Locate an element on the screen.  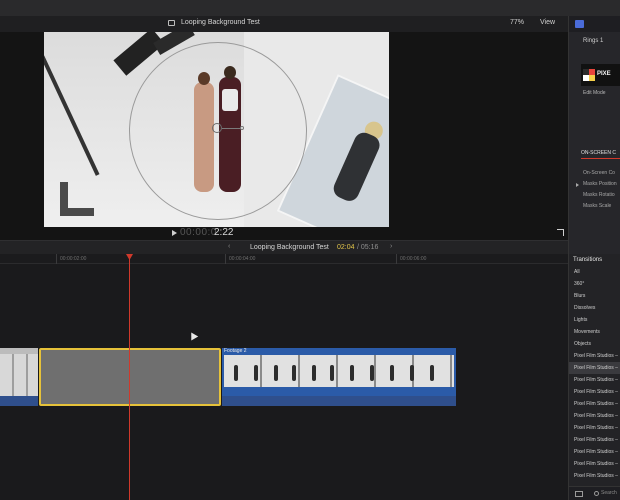
ruler-tick: 00:00:04:00 is located at coordinates (242, 259).